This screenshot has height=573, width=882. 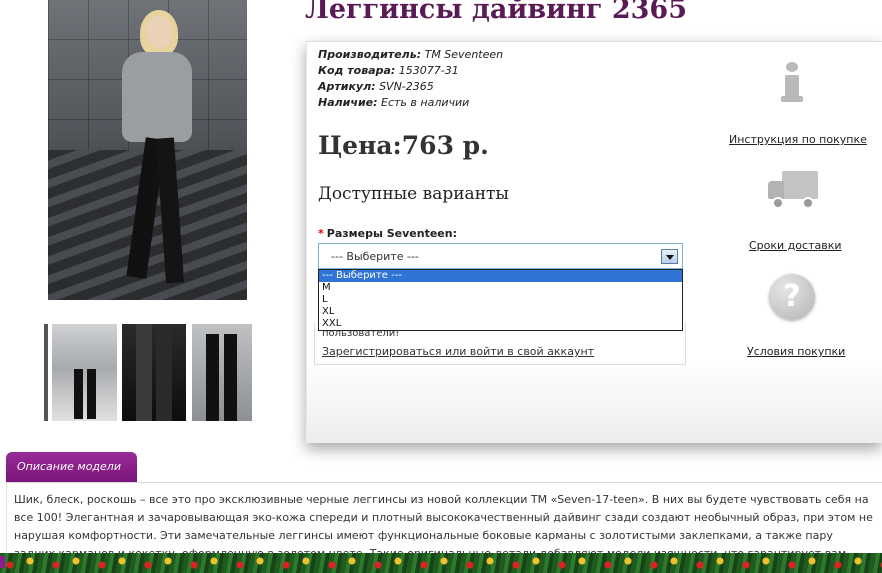 What do you see at coordinates (500, 276) in the screenshot?
I see `size-option: --- Выберите ---` at bounding box center [500, 276].